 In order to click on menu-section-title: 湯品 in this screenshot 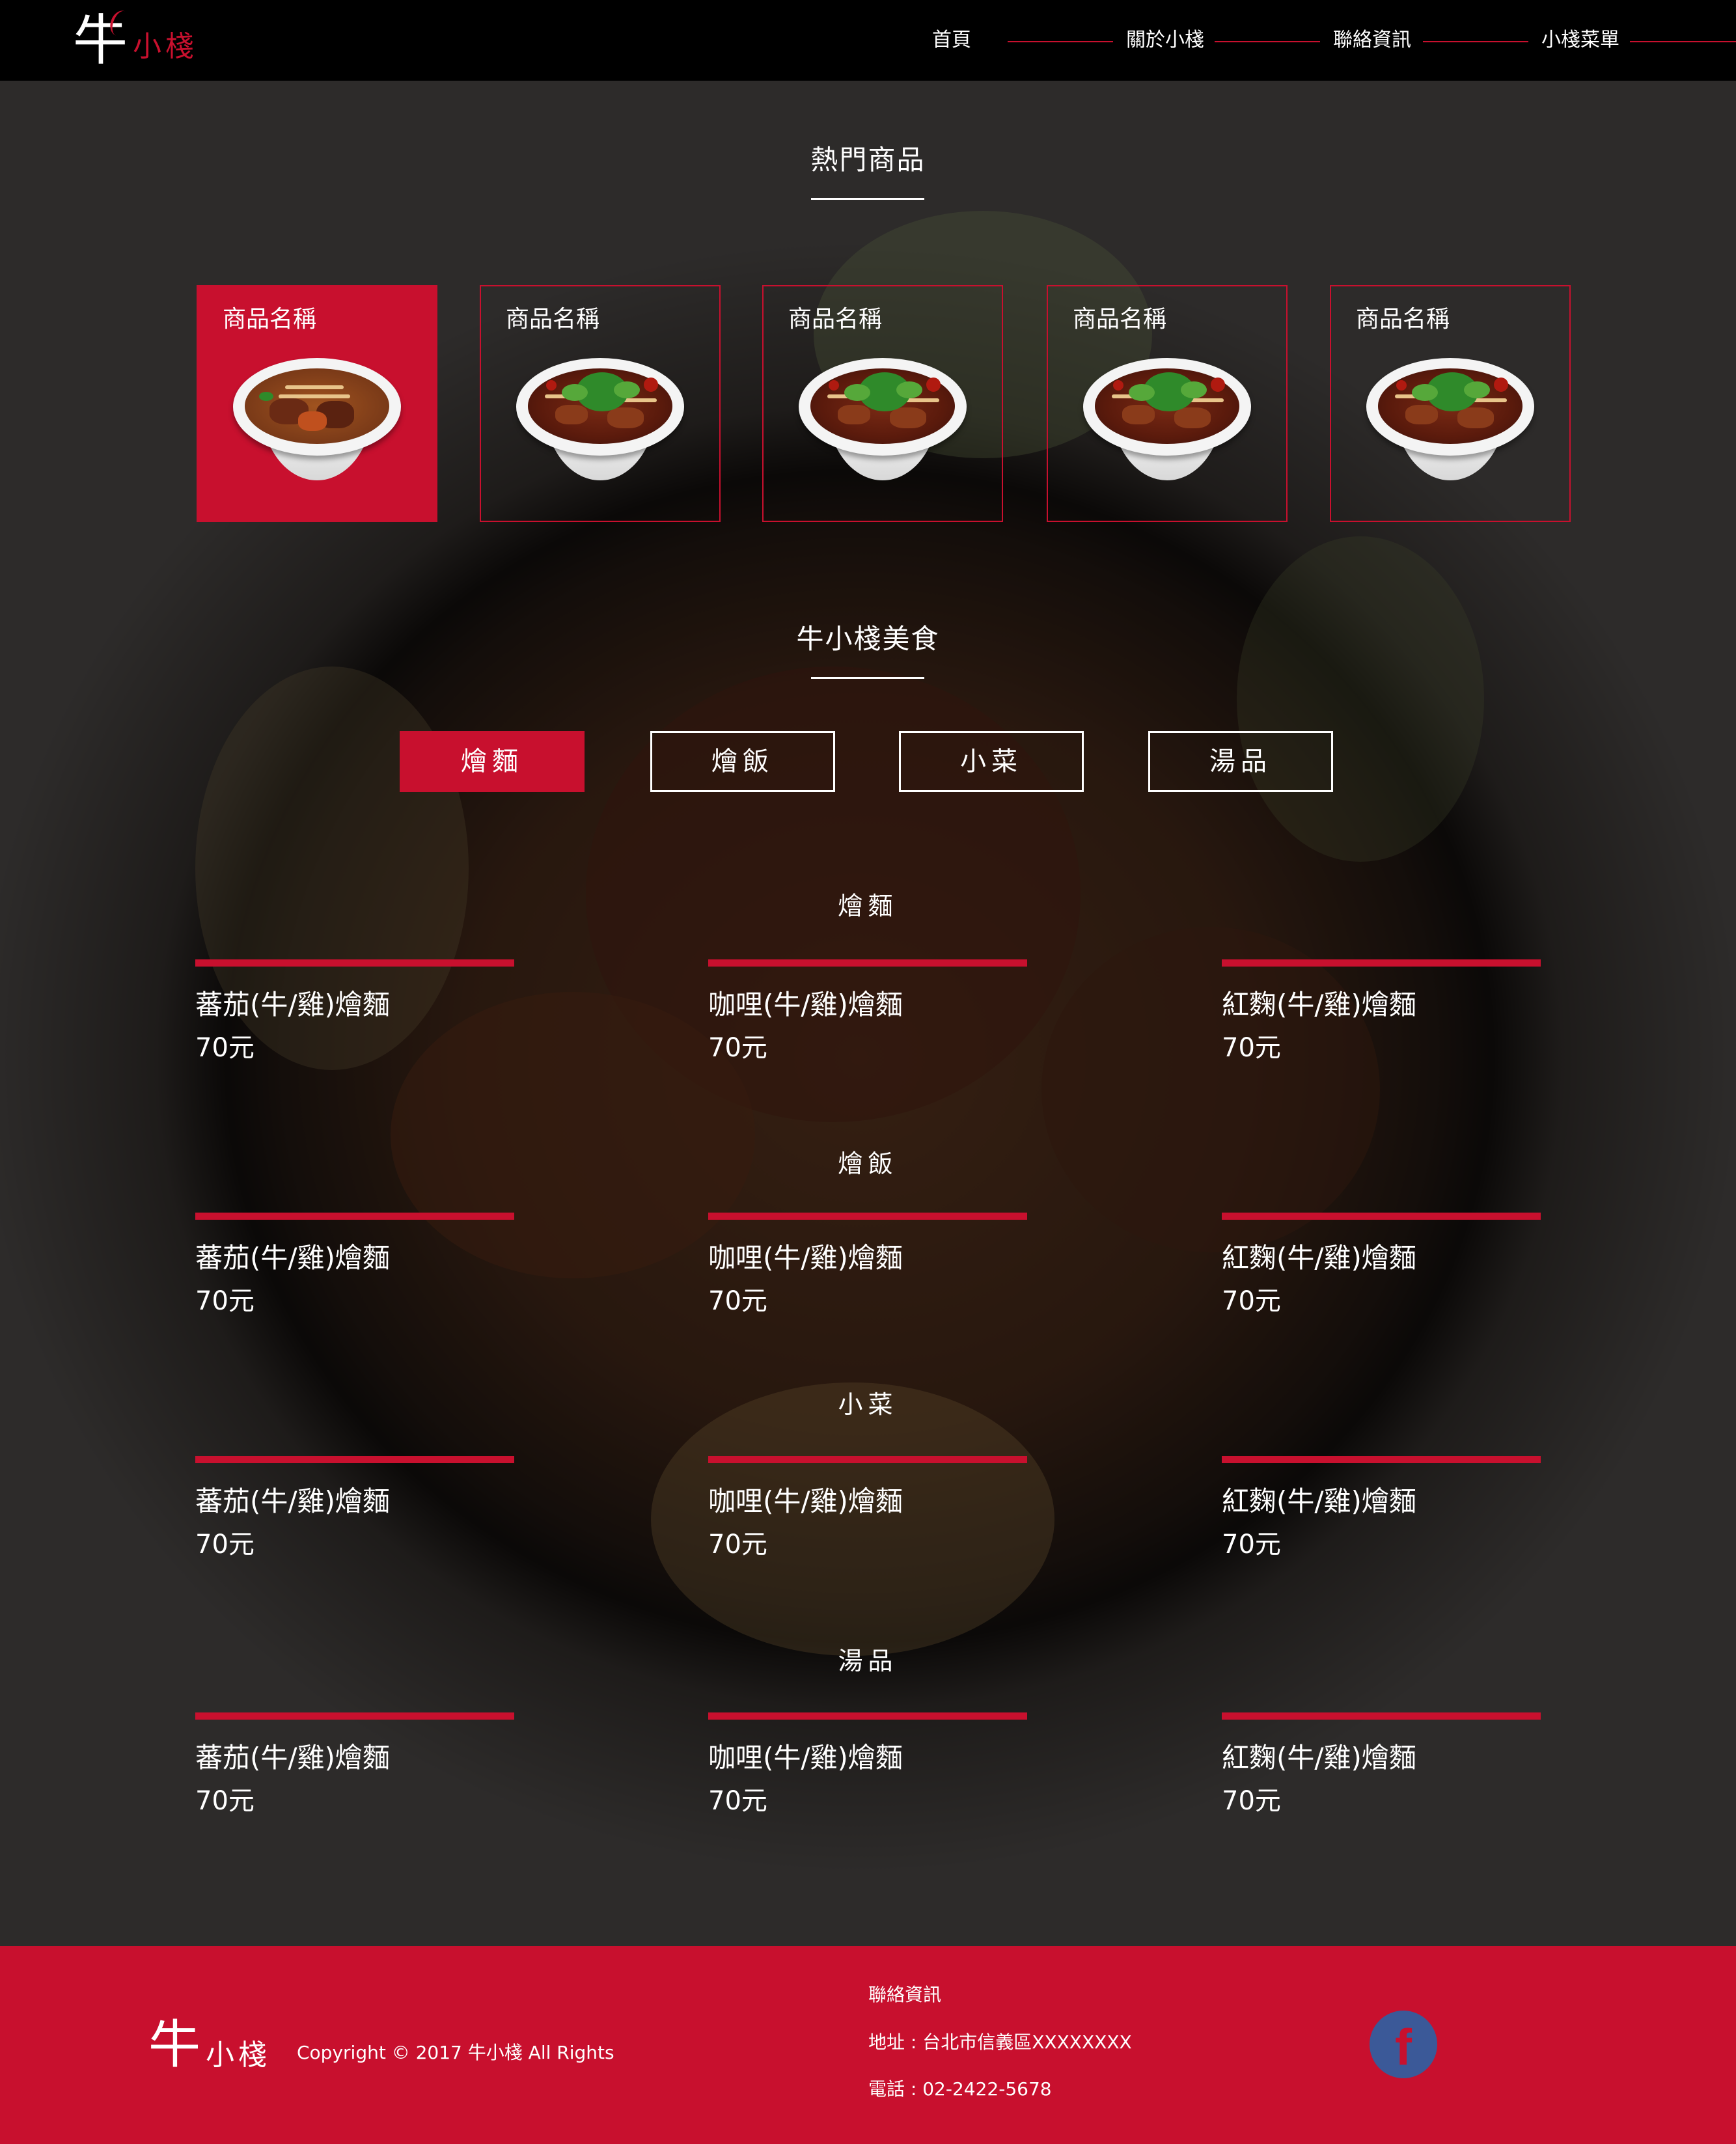, I will do `click(868, 1661)`.